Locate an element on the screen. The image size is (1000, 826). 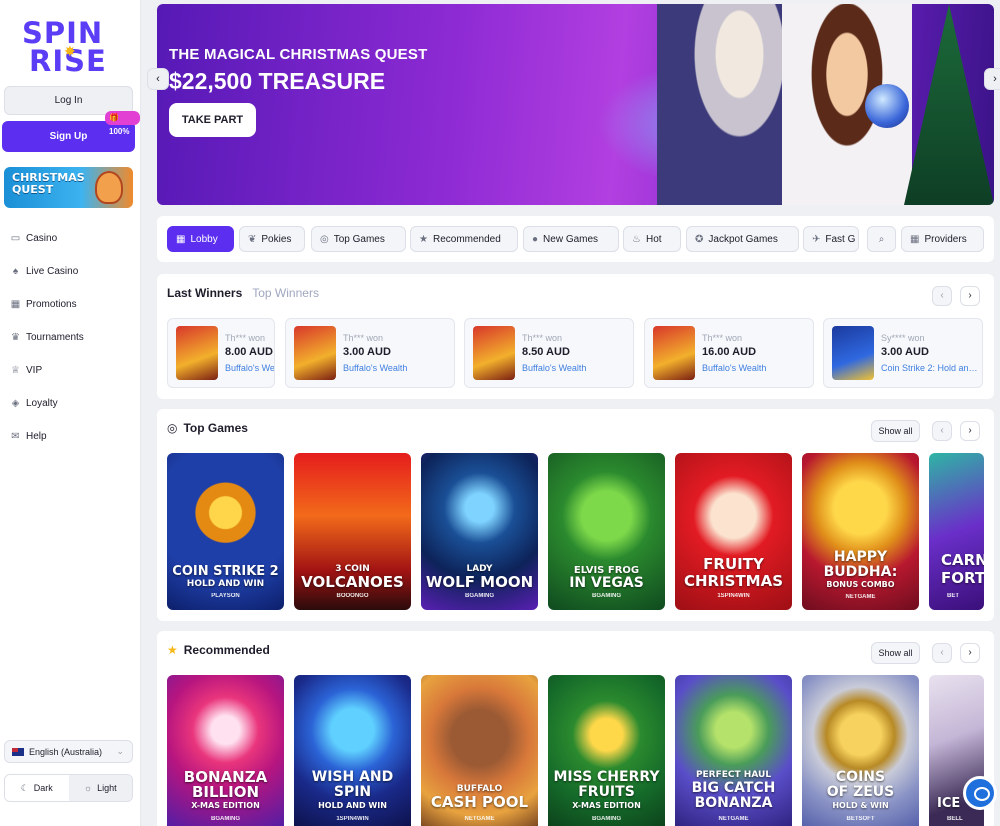
take-part-button: TAKE PART is located at coordinates (212, 120).